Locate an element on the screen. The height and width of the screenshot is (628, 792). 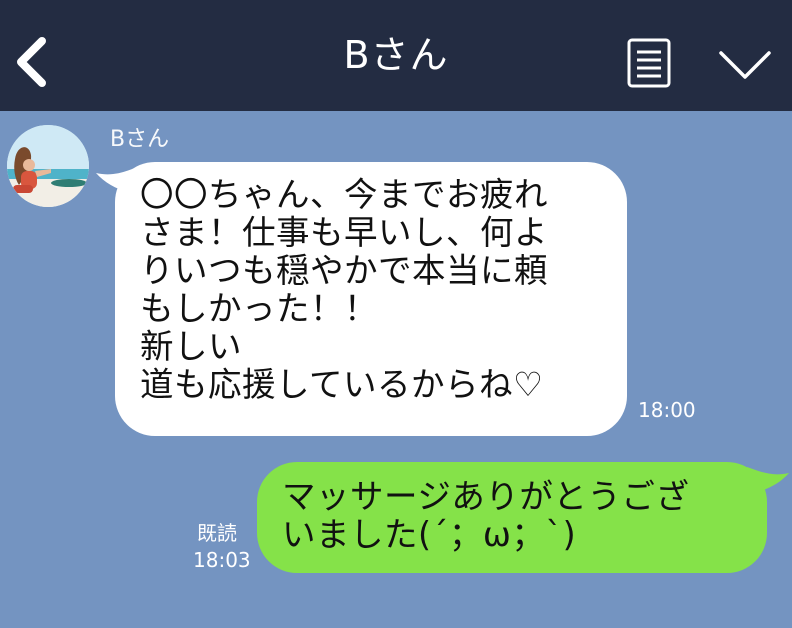
chevron-down-icon is located at coordinates (745, 65).